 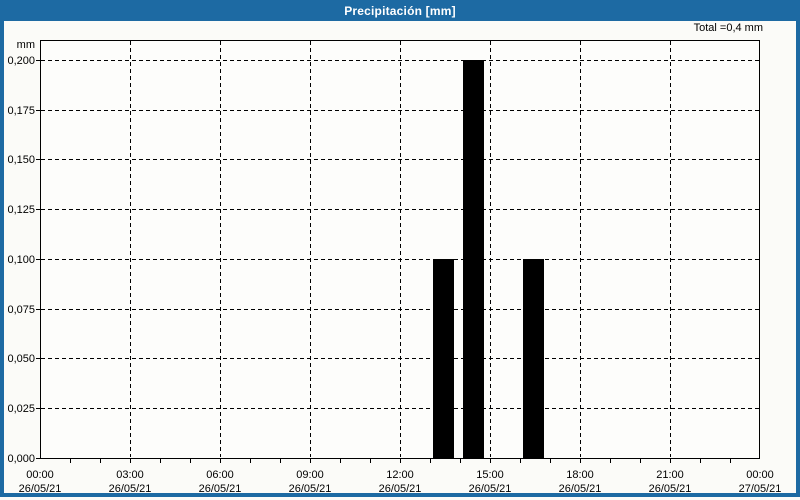 What do you see at coordinates (21, 210) in the screenshot?
I see `y-tick-label: 0,125` at bounding box center [21, 210].